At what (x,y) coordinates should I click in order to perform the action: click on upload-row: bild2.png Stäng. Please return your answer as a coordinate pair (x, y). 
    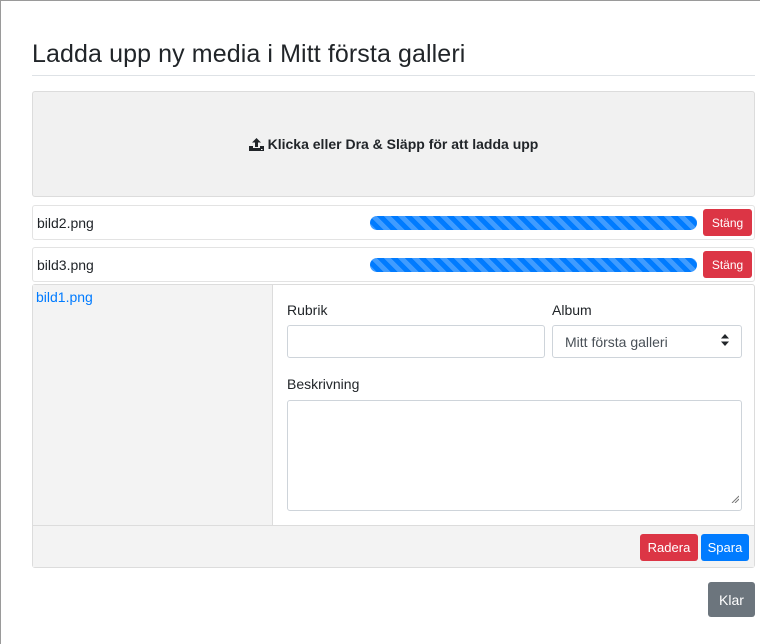
    Looking at the image, I should click on (393, 222).